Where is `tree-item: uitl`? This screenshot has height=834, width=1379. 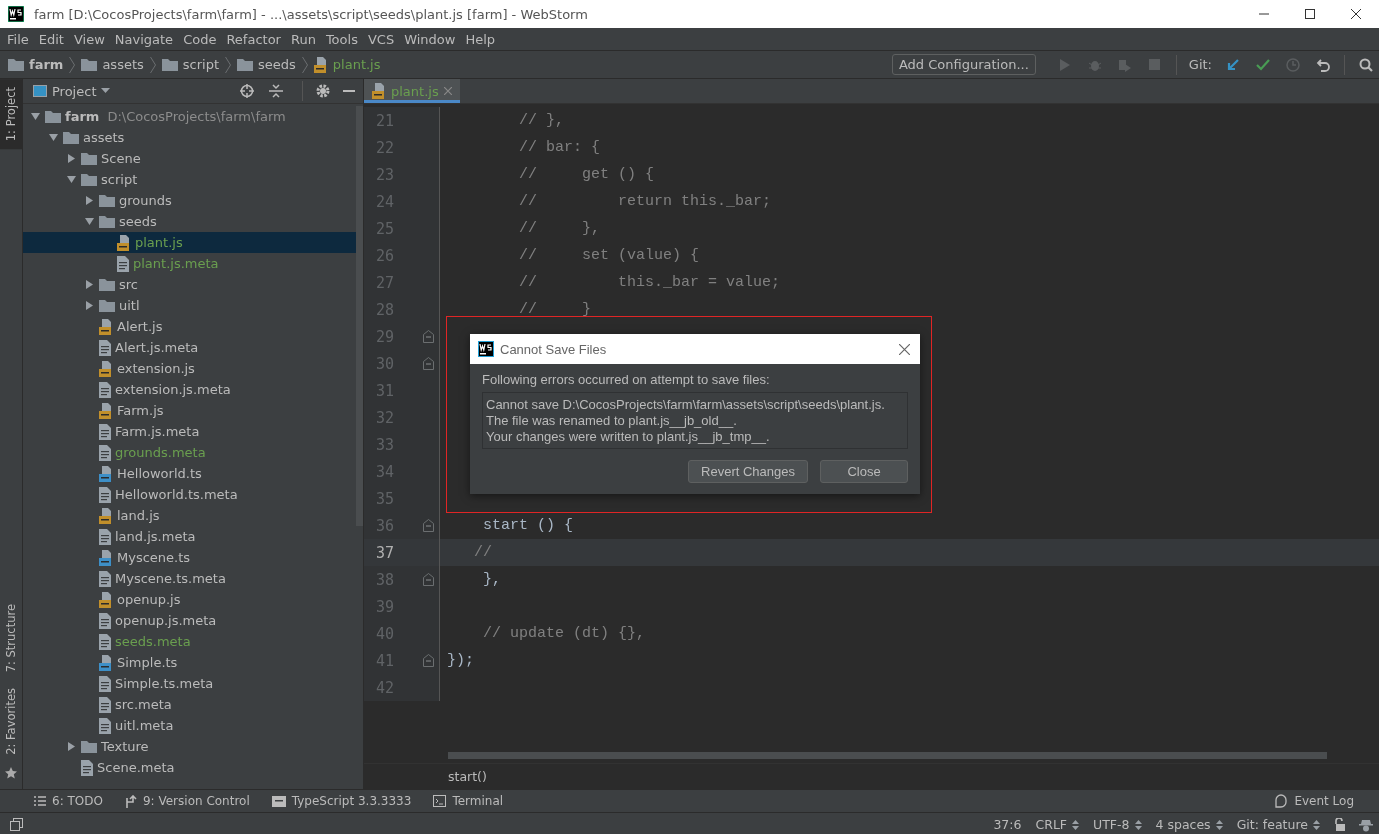
tree-item: uitl is located at coordinates (189, 305).